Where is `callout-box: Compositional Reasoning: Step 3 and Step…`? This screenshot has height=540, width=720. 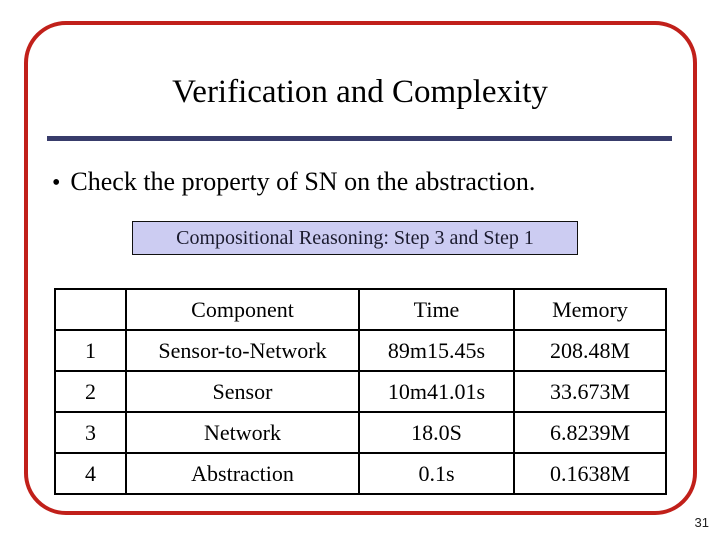 callout-box: Compositional Reasoning: Step 3 and Step… is located at coordinates (355, 238).